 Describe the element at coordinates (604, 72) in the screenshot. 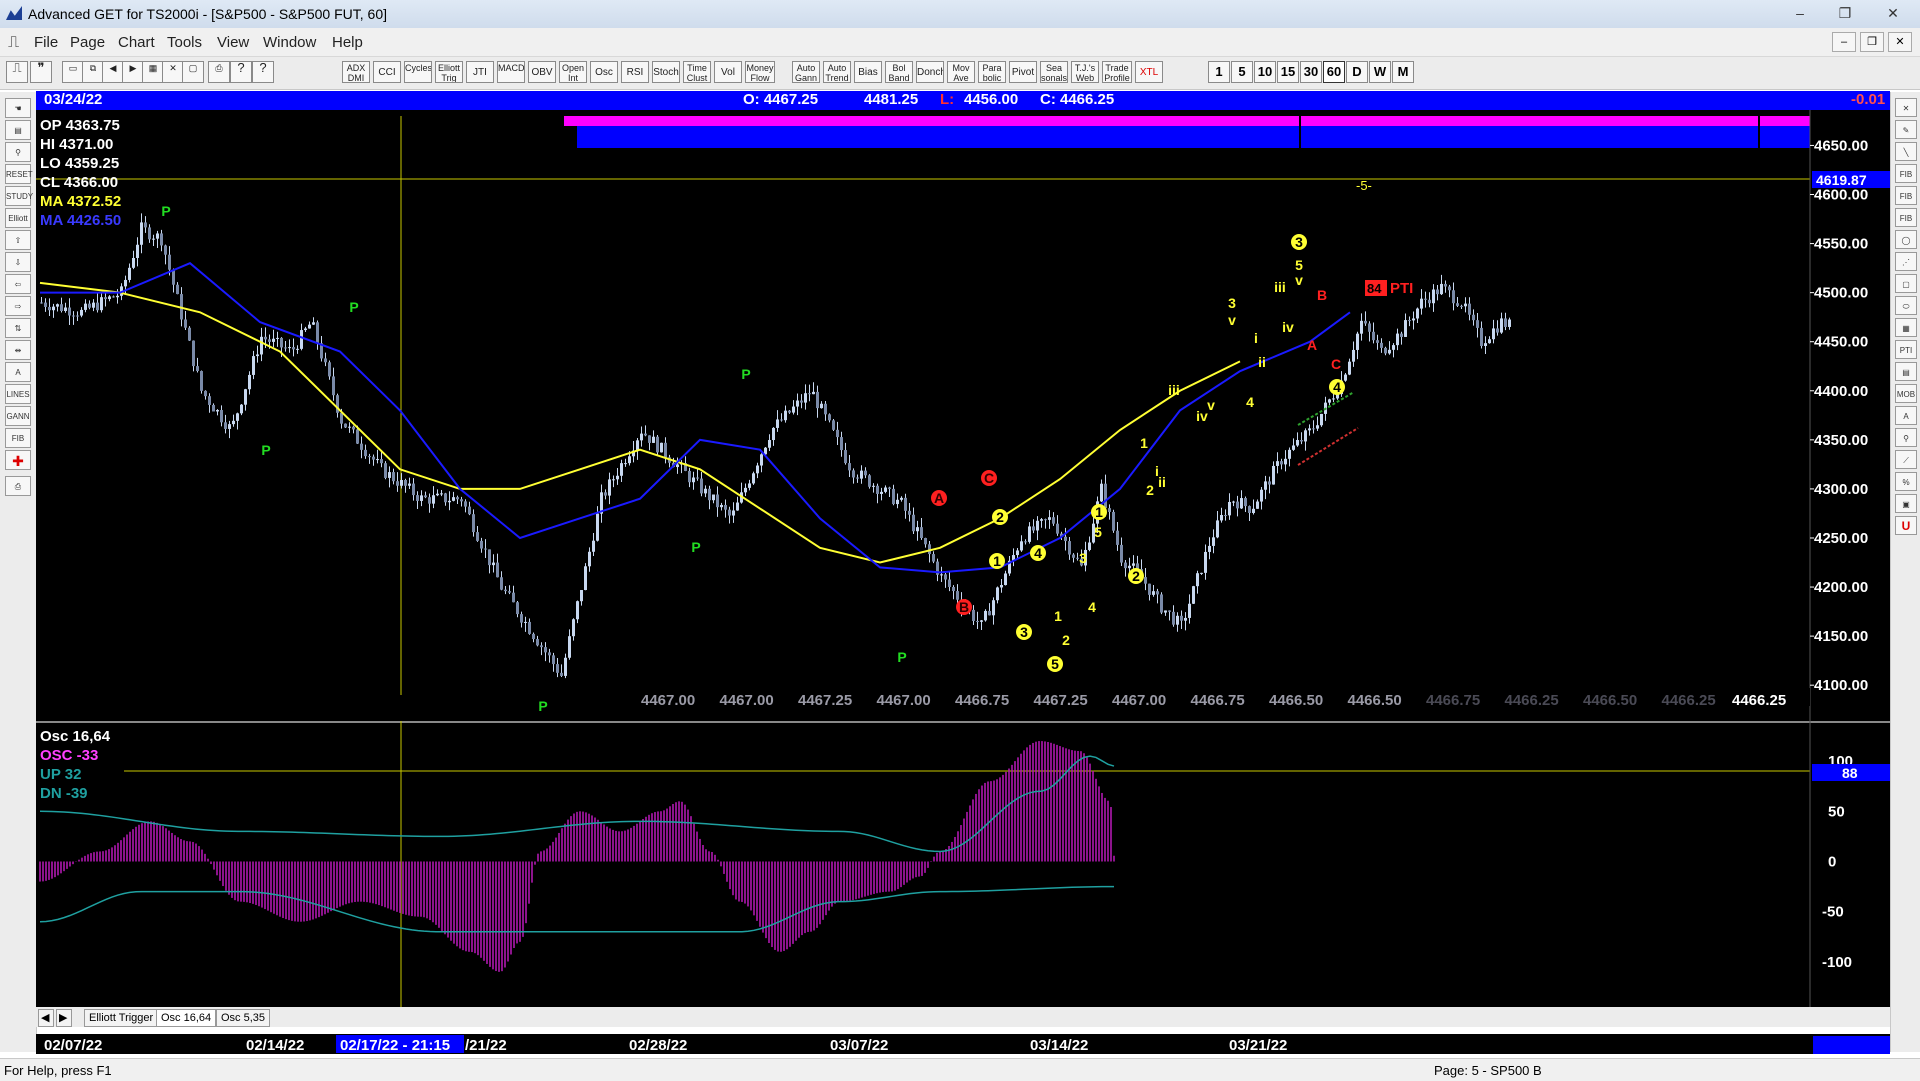

I see `indicator-button-osc: Osc` at that location.